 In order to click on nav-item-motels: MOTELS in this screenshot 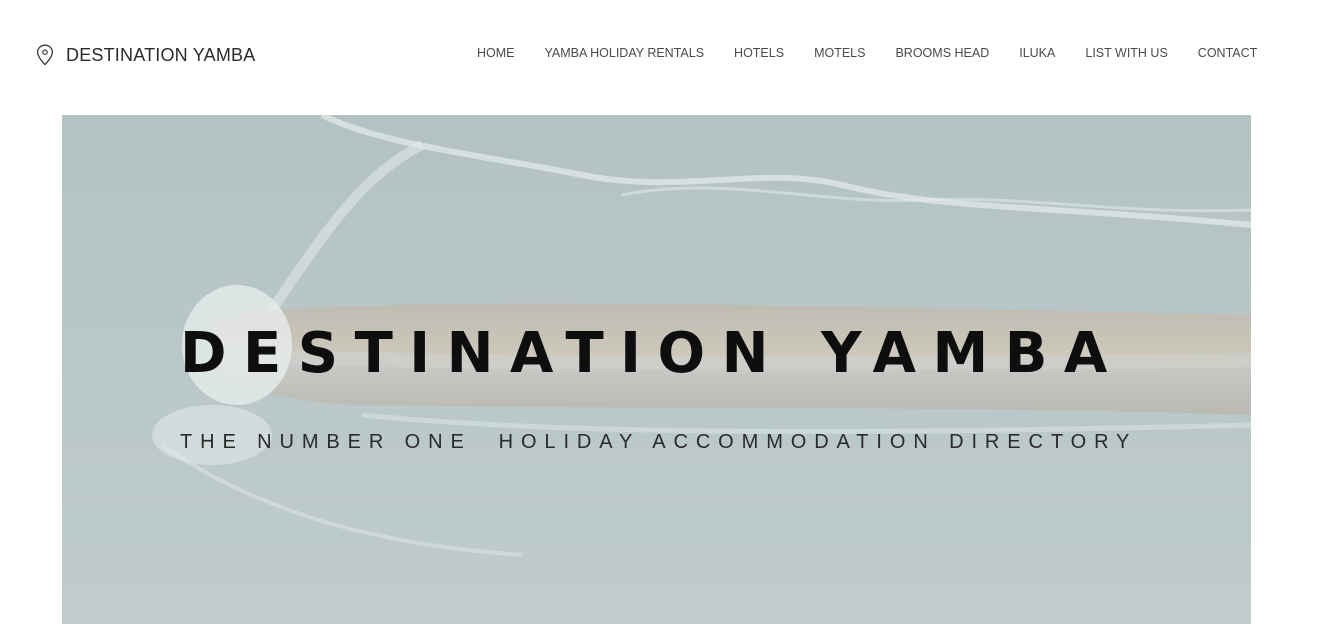, I will do `click(839, 53)`.